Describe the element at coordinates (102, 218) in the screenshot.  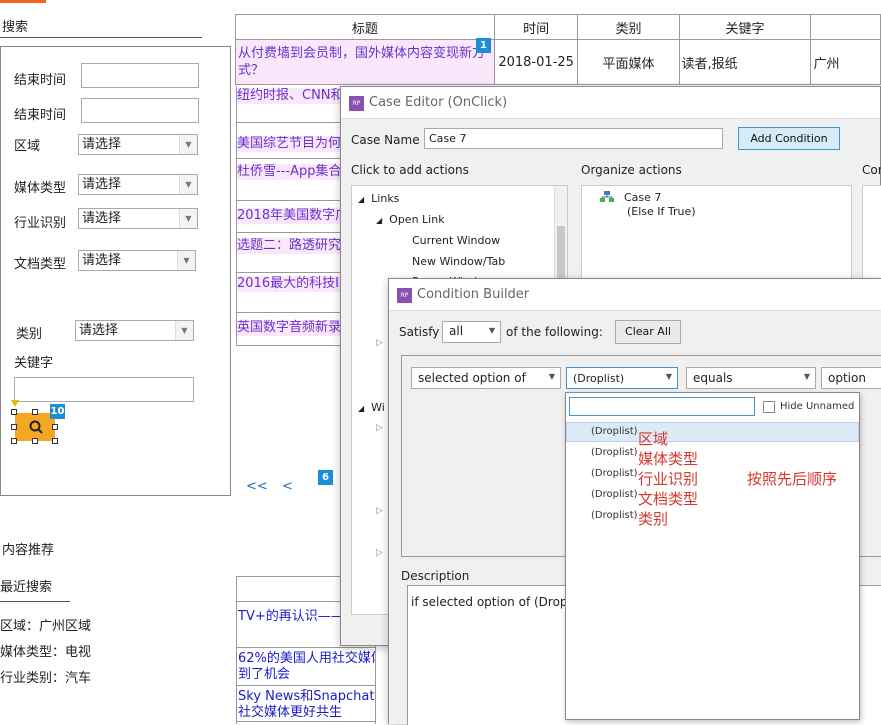
I see `industry-select-value: 请选择` at that location.